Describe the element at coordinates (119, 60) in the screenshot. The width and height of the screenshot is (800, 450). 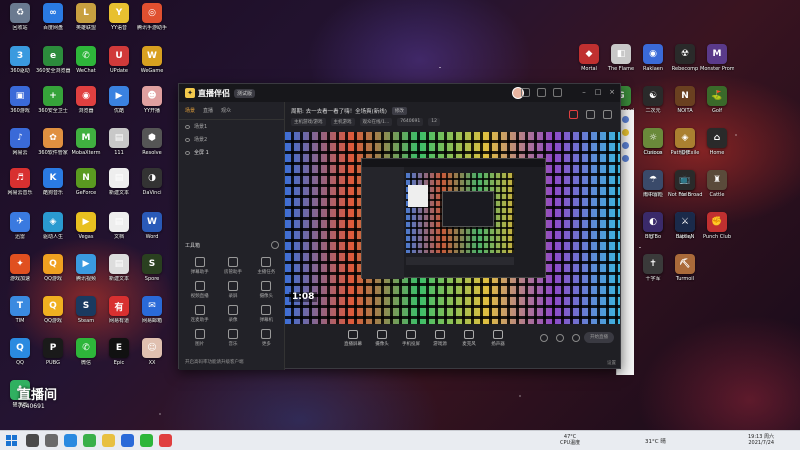
I see `desktop-icon: U UPdate` at that location.